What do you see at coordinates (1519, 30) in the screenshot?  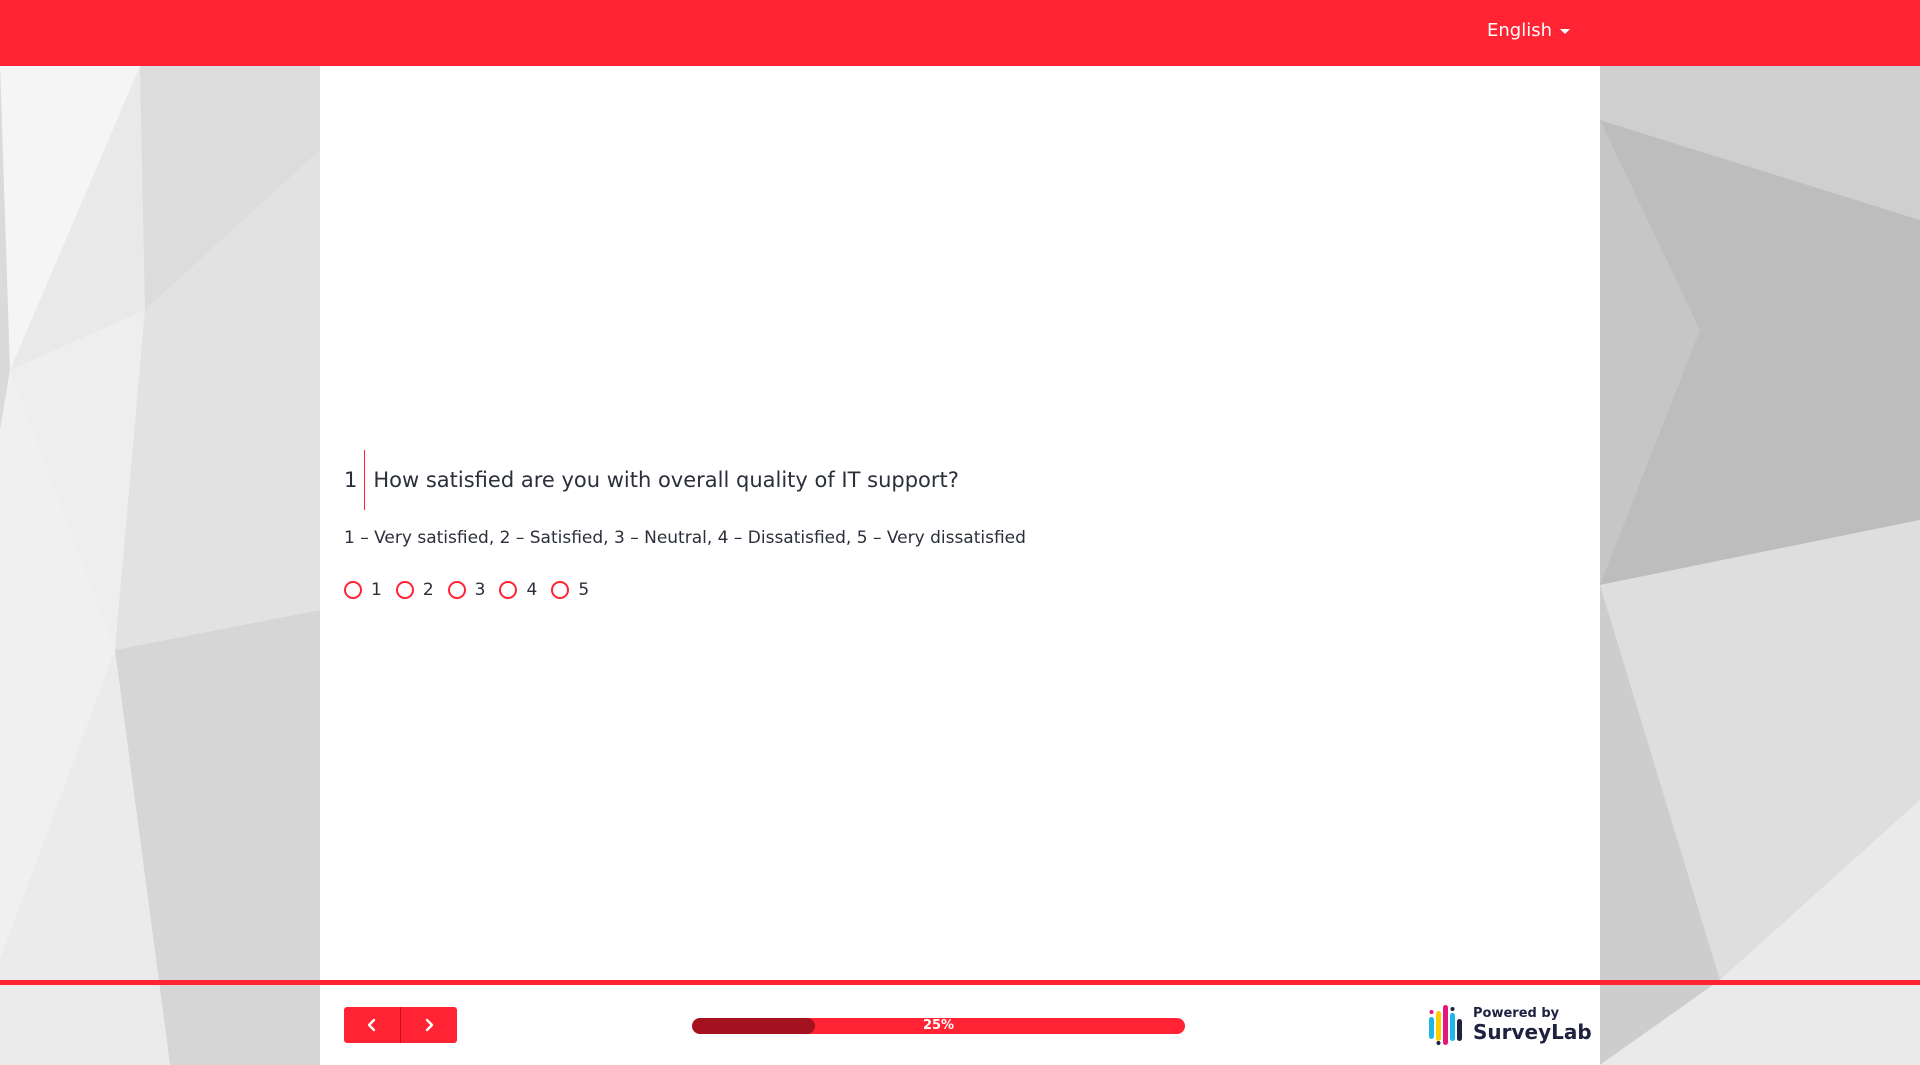 I see `language-label: English` at bounding box center [1519, 30].